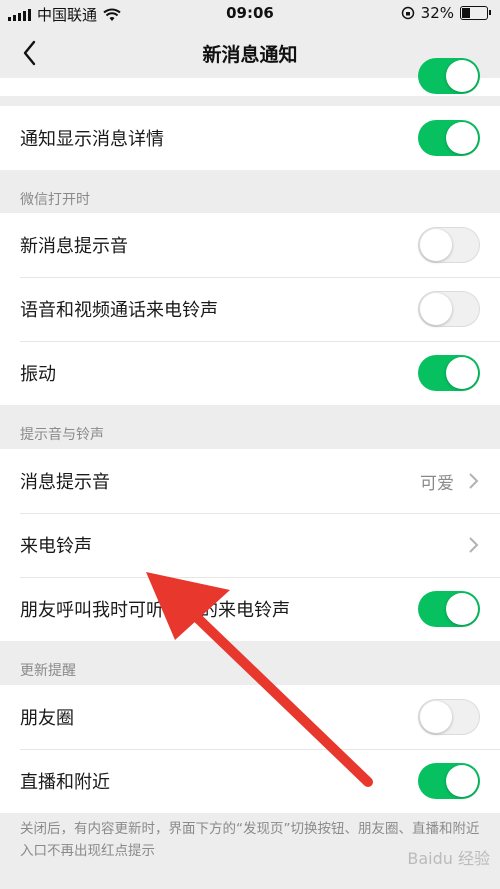  What do you see at coordinates (449, 609) in the screenshot?
I see `toggle-friends-hear-ringtone` at bounding box center [449, 609].